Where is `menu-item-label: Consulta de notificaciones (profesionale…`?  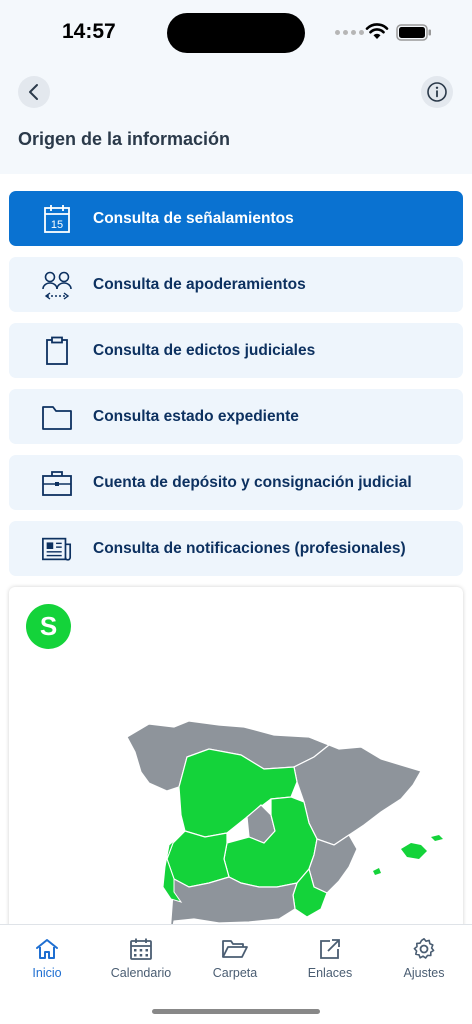 menu-item-label: Consulta de notificaciones (profesionale… is located at coordinates (249, 548).